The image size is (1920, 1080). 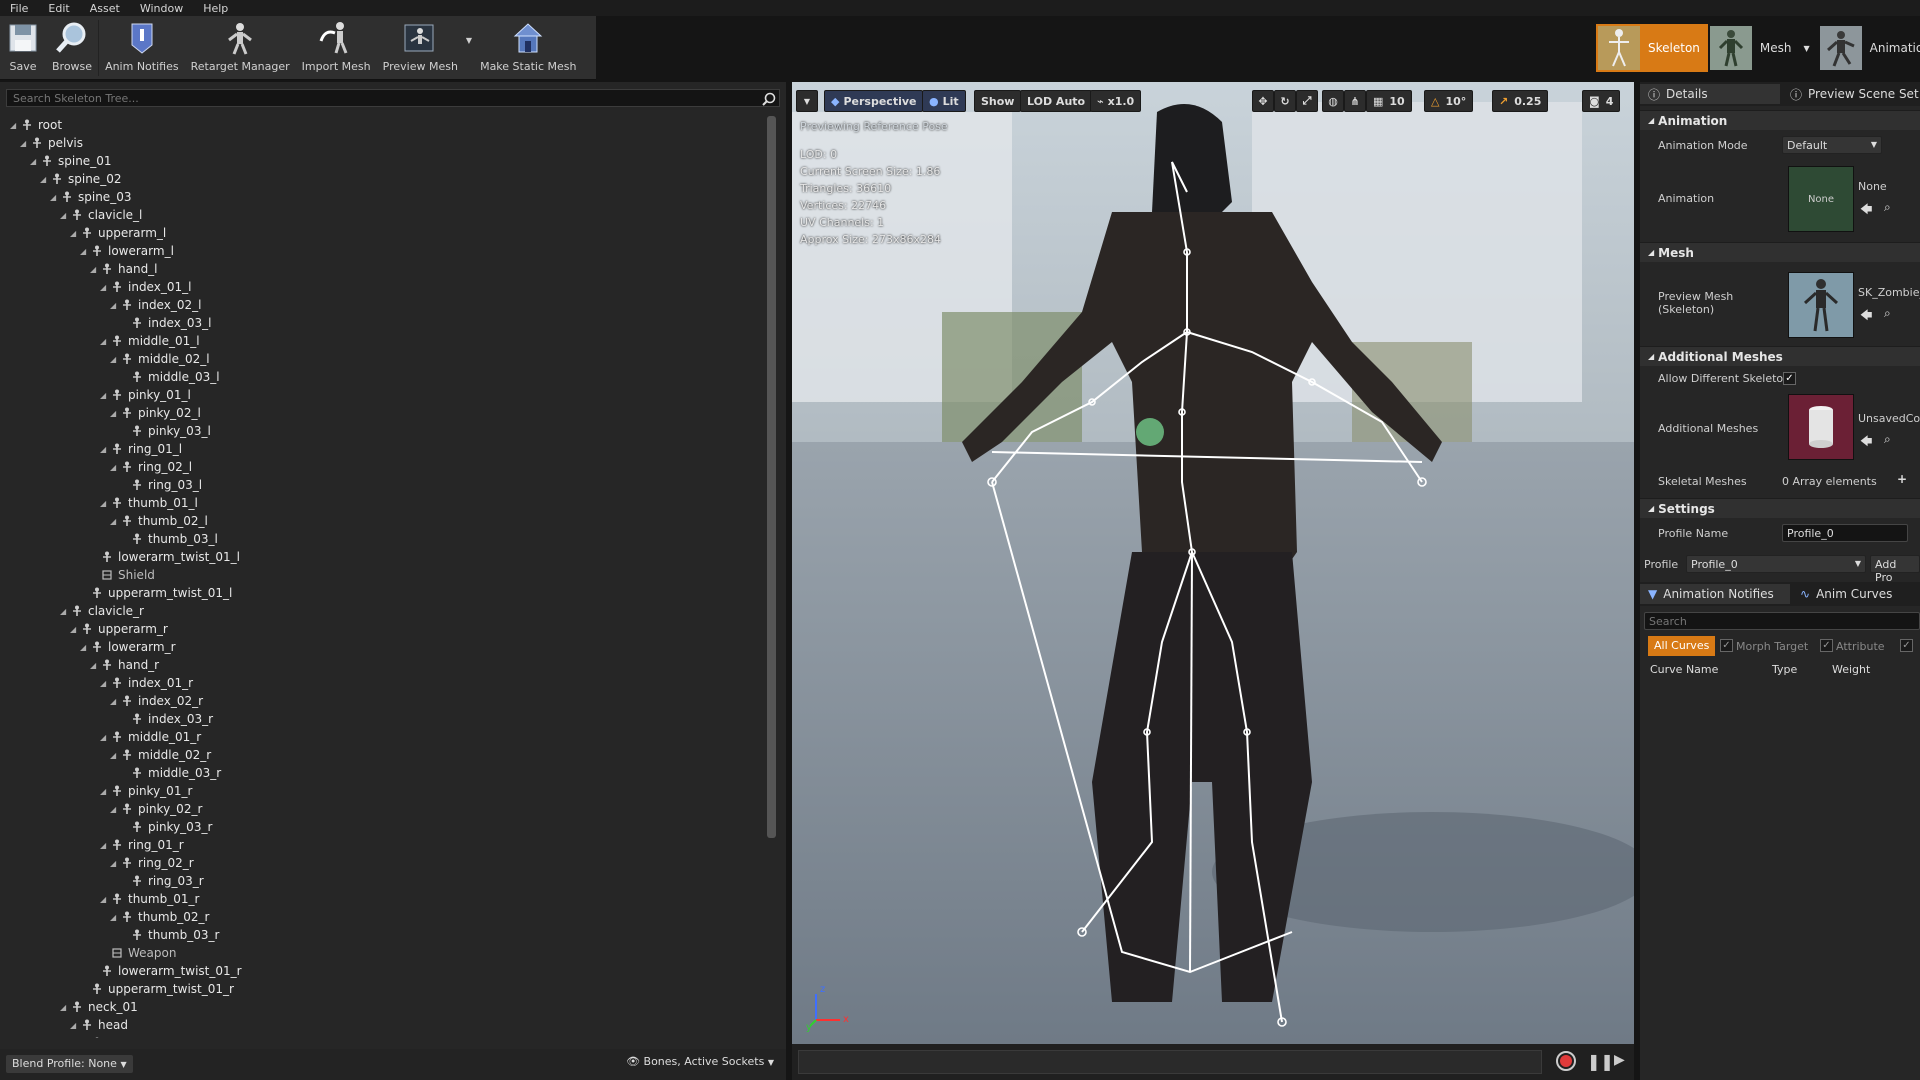 I want to click on save-button: Save, so click(x=23, y=47).